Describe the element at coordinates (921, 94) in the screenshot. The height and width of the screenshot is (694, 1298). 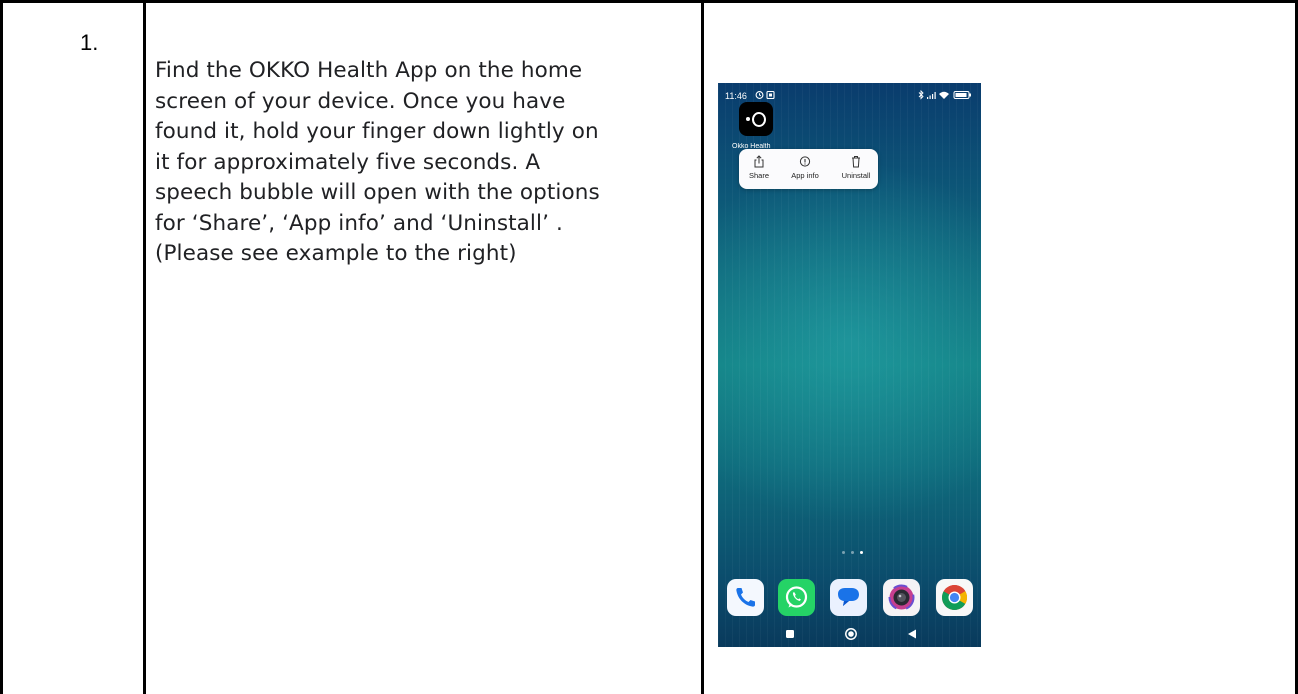
I see `bluetooth-icon` at that location.